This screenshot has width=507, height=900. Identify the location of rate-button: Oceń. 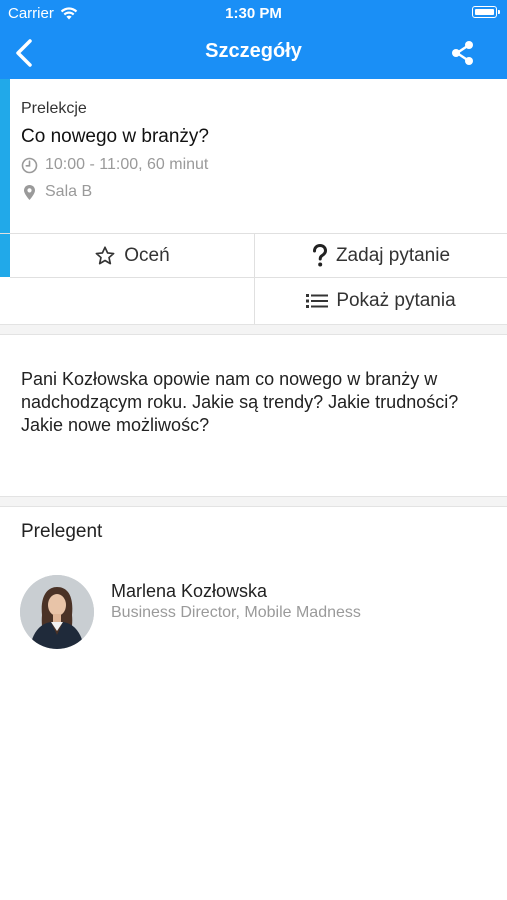
(132, 256).